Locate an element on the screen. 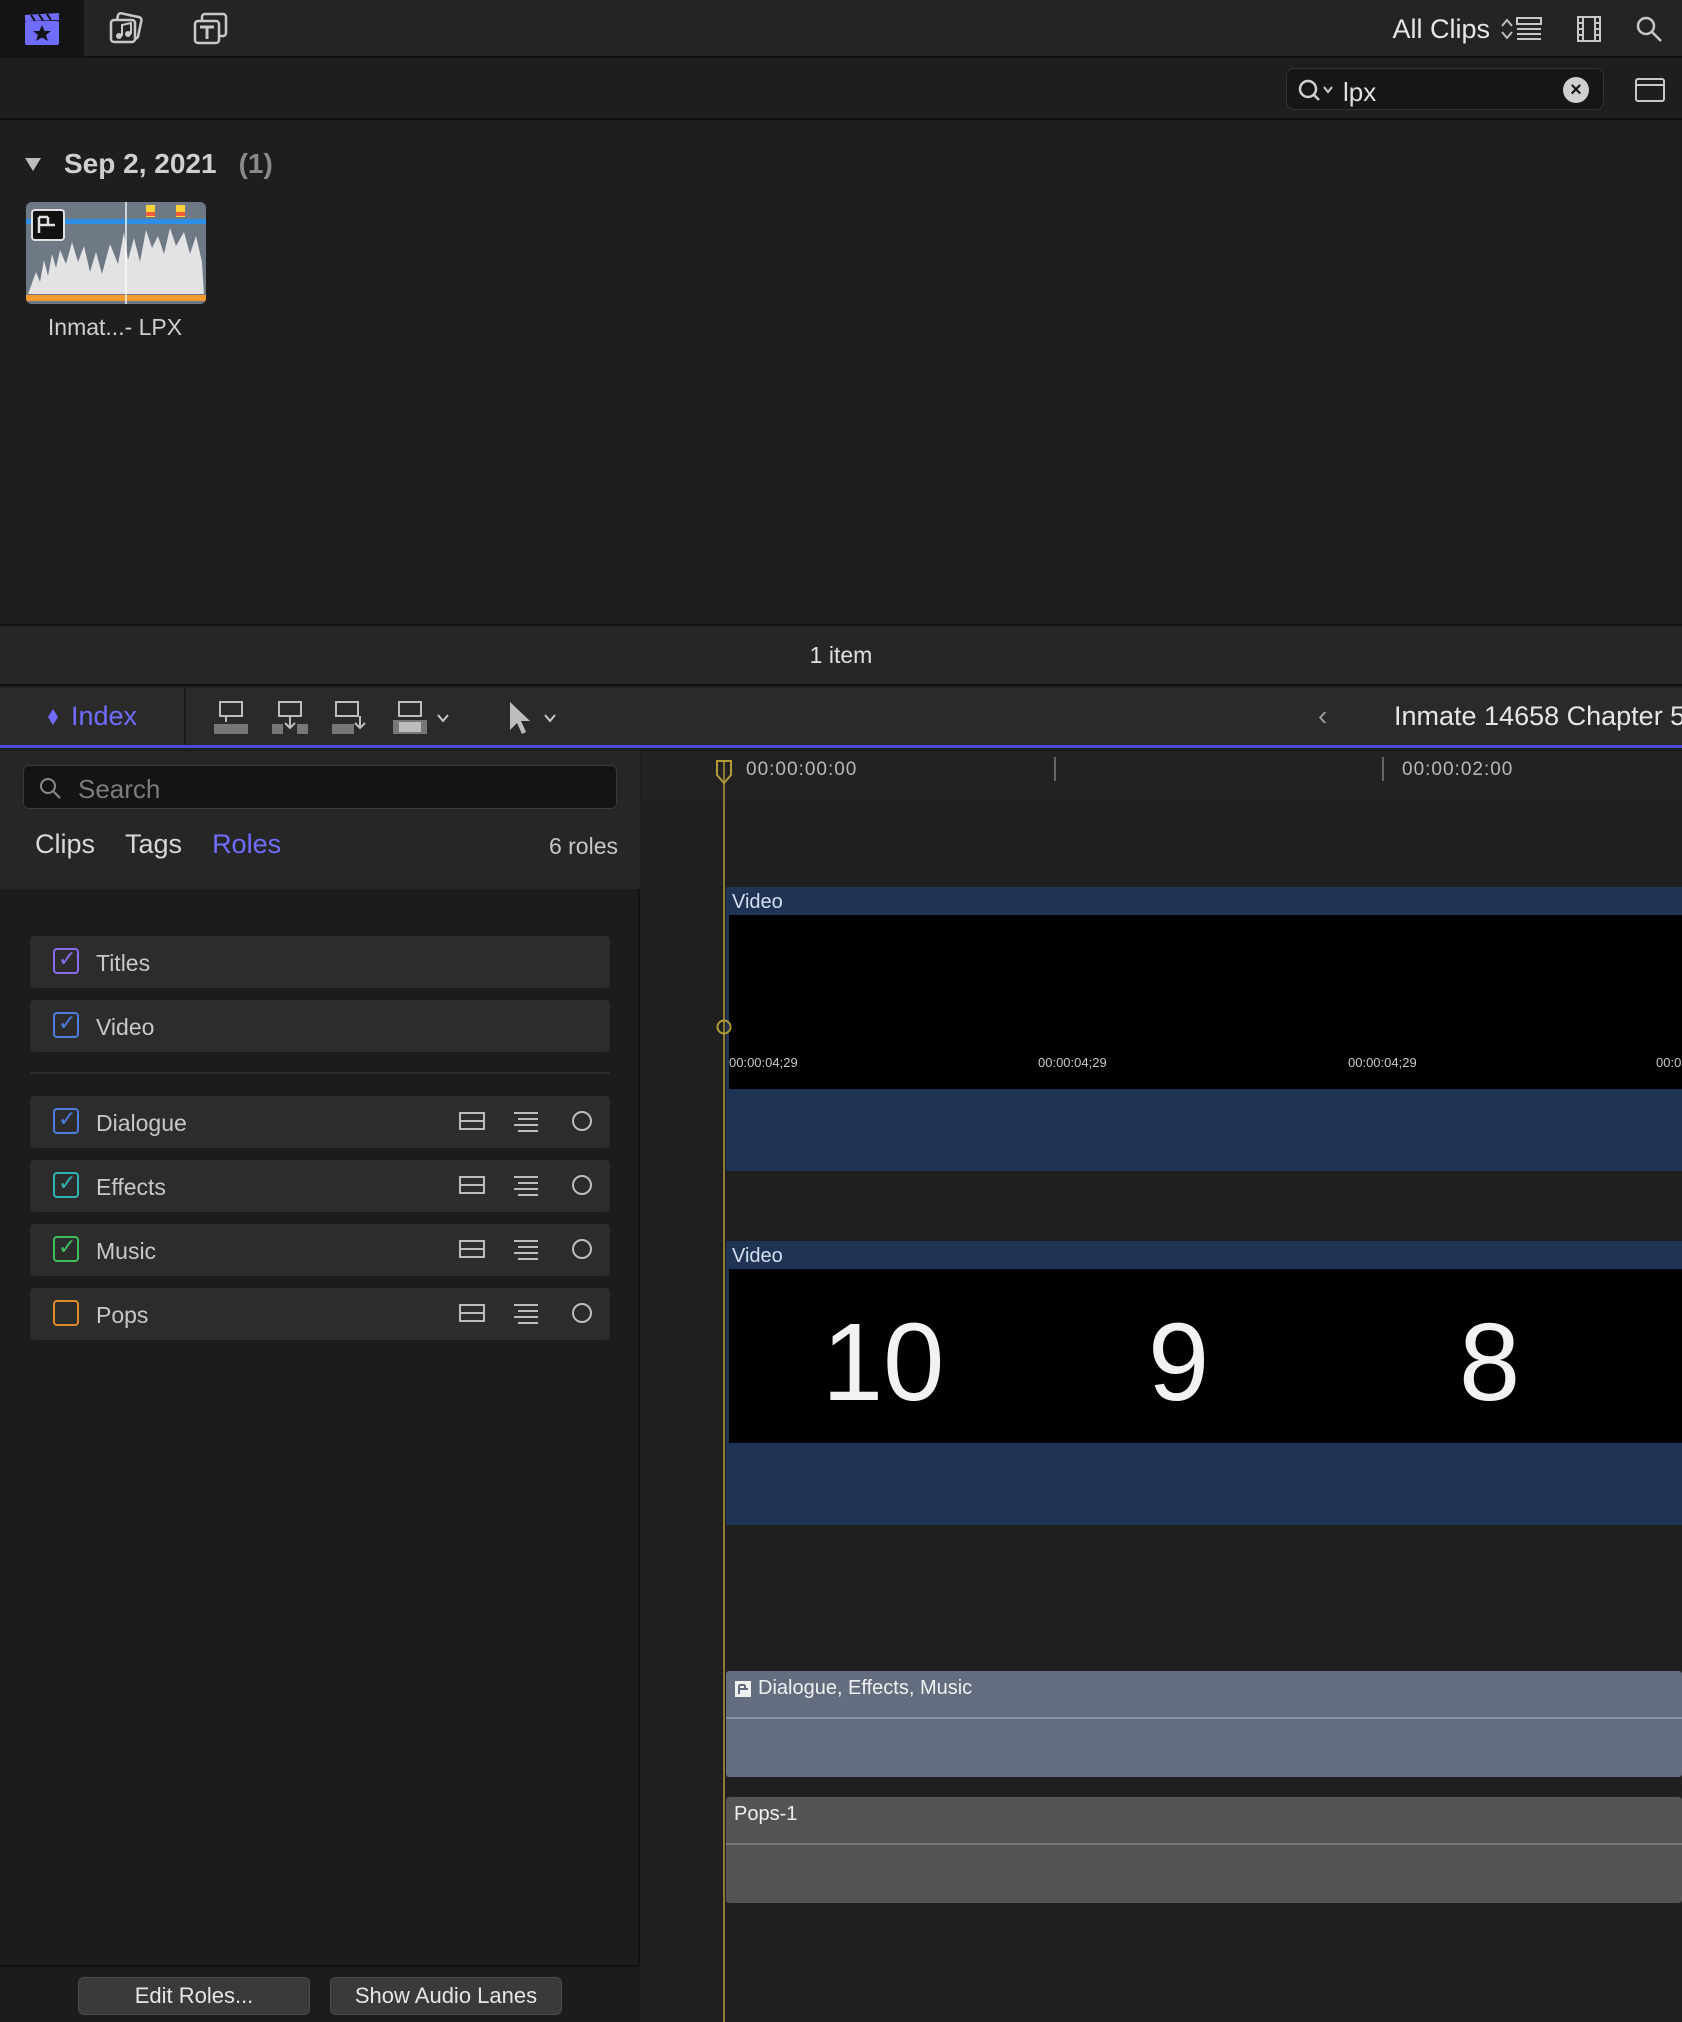 This screenshot has height=2022, width=1682. browser-filter-bar: lpx × is located at coordinates (841, 90).